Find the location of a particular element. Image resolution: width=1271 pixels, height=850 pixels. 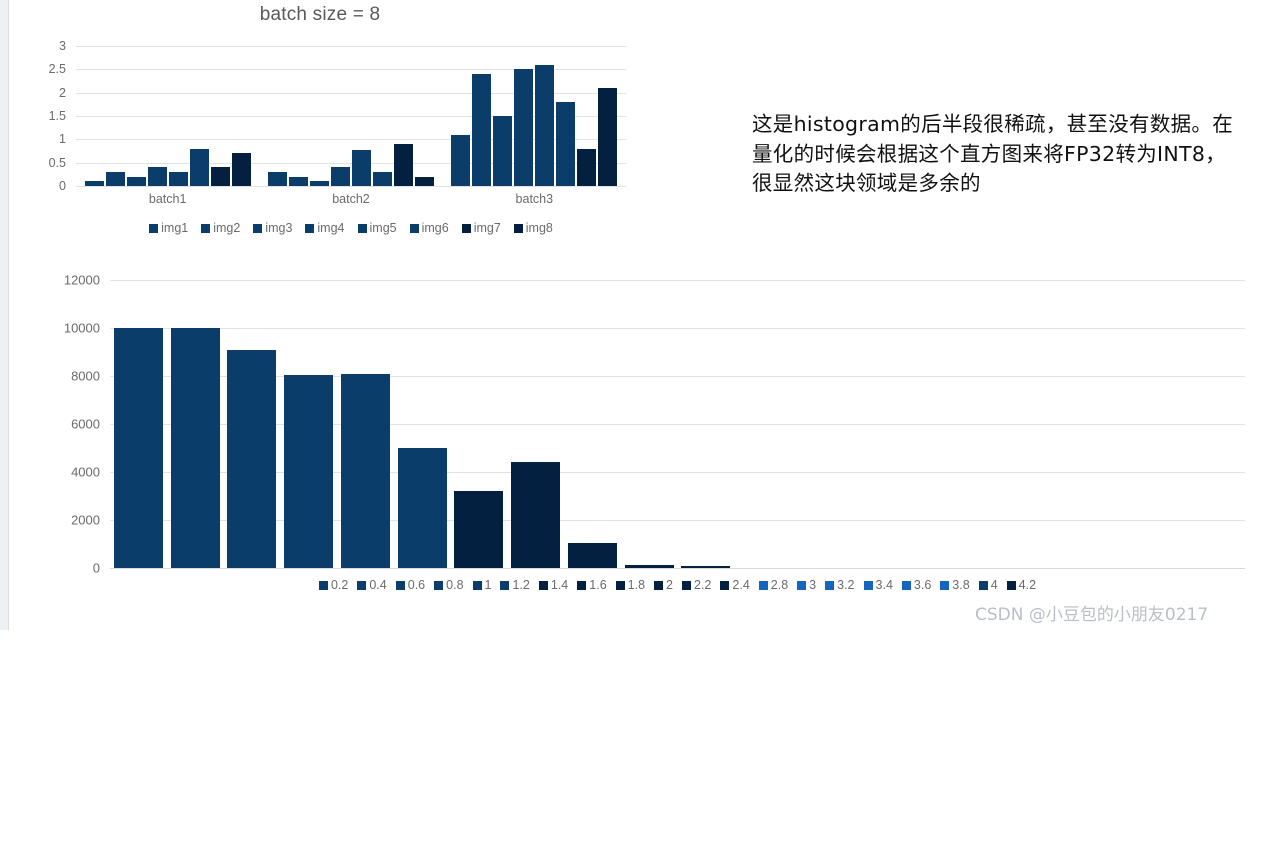

legend-item: img5 is located at coordinates (377, 228).